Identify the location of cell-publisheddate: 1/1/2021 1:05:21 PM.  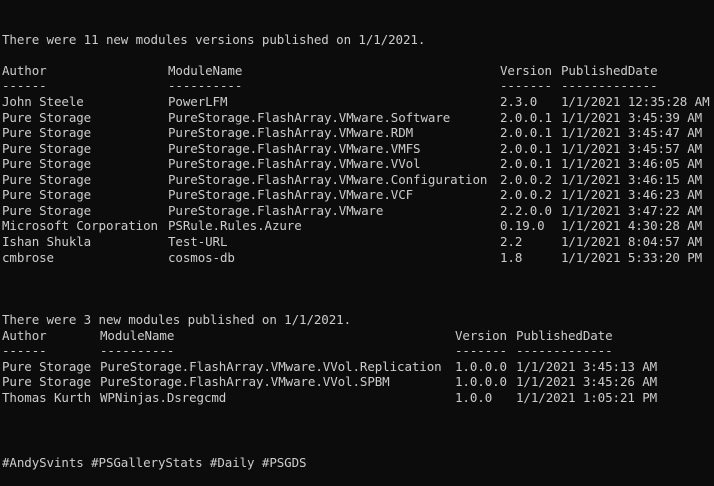
(587, 397).